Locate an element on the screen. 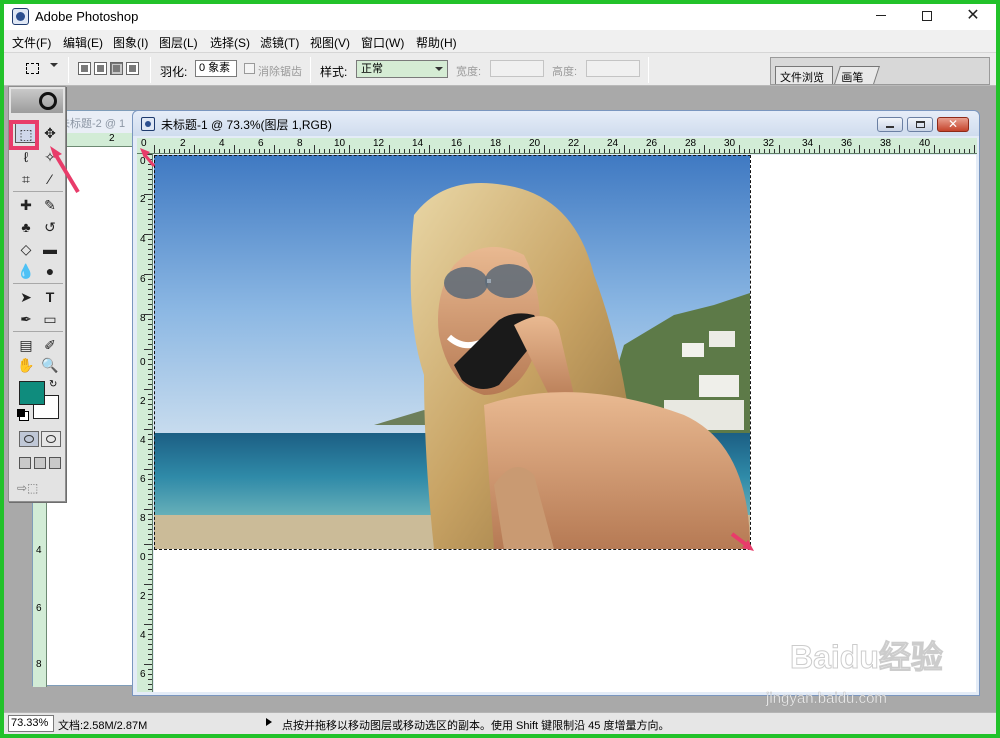  zoom-field: 73.33% is located at coordinates (31, 723).